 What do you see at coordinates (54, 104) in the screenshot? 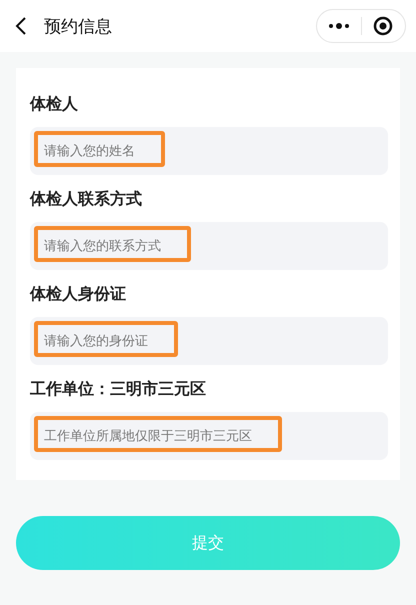
I see `field-label: 体检人` at bounding box center [54, 104].